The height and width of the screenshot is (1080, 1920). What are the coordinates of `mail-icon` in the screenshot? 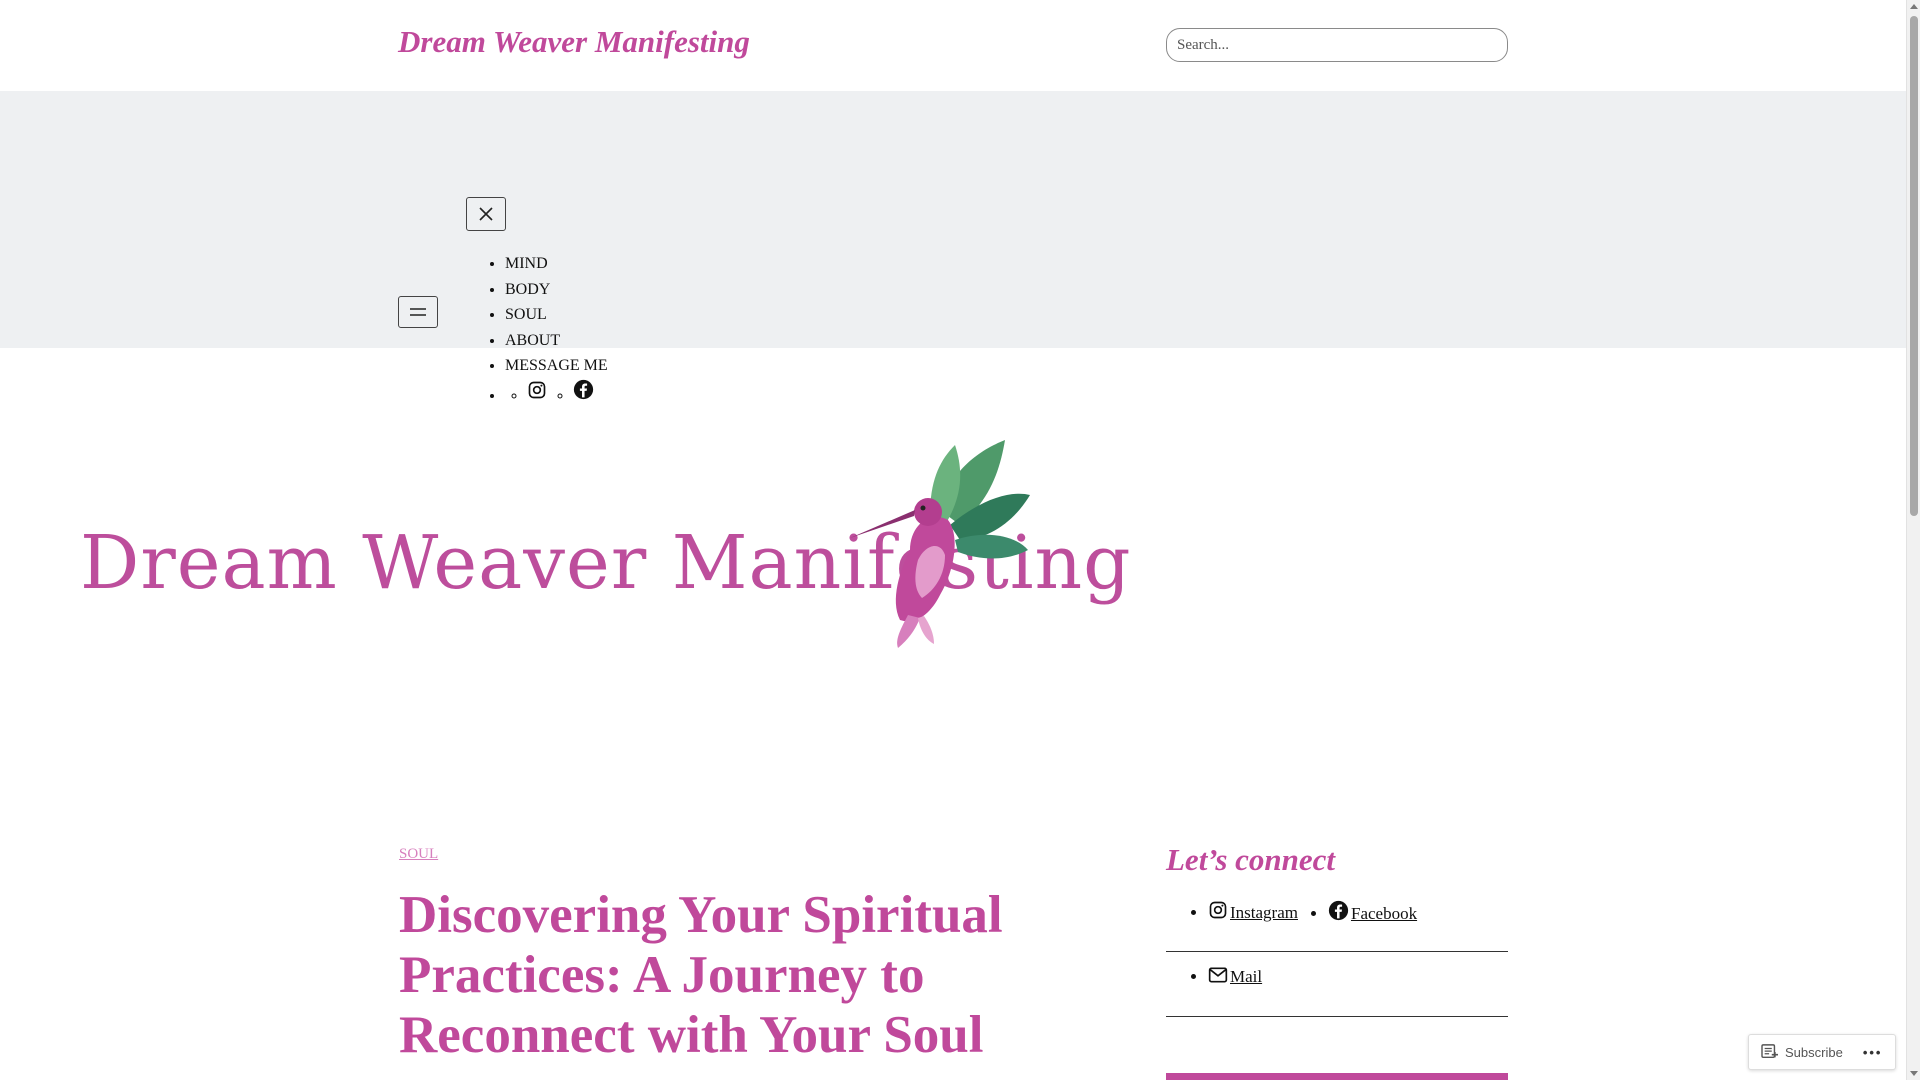 It's located at (1218, 975).